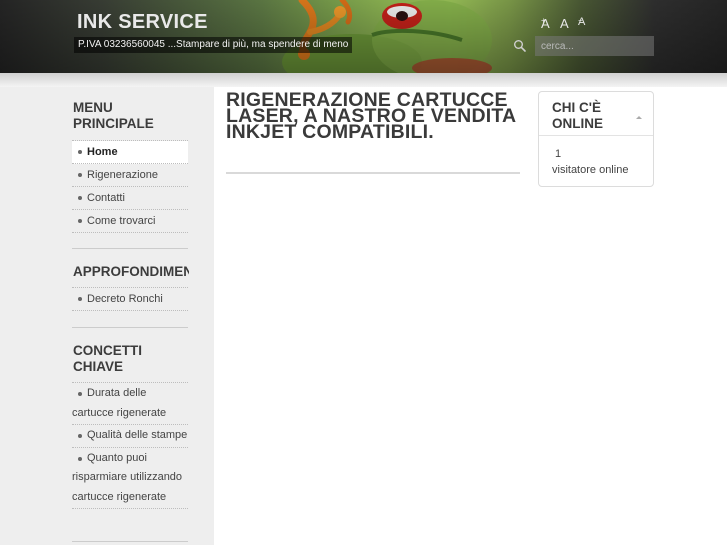  Describe the element at coordinates (543, 20) in the screenshot. I see `font-increase-mark: +` at that location.